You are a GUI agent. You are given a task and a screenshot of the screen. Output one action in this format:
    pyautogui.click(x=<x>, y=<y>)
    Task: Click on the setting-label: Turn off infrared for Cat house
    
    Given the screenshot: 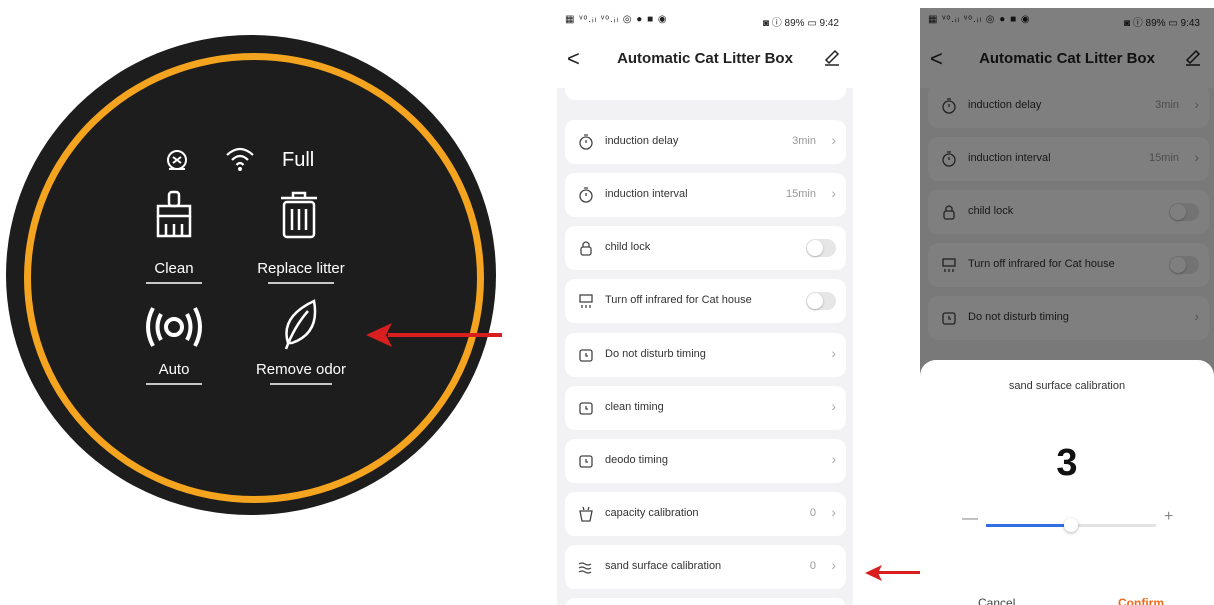 What is the action you would take?
    pyautogui.click(x=678, y=300)
    